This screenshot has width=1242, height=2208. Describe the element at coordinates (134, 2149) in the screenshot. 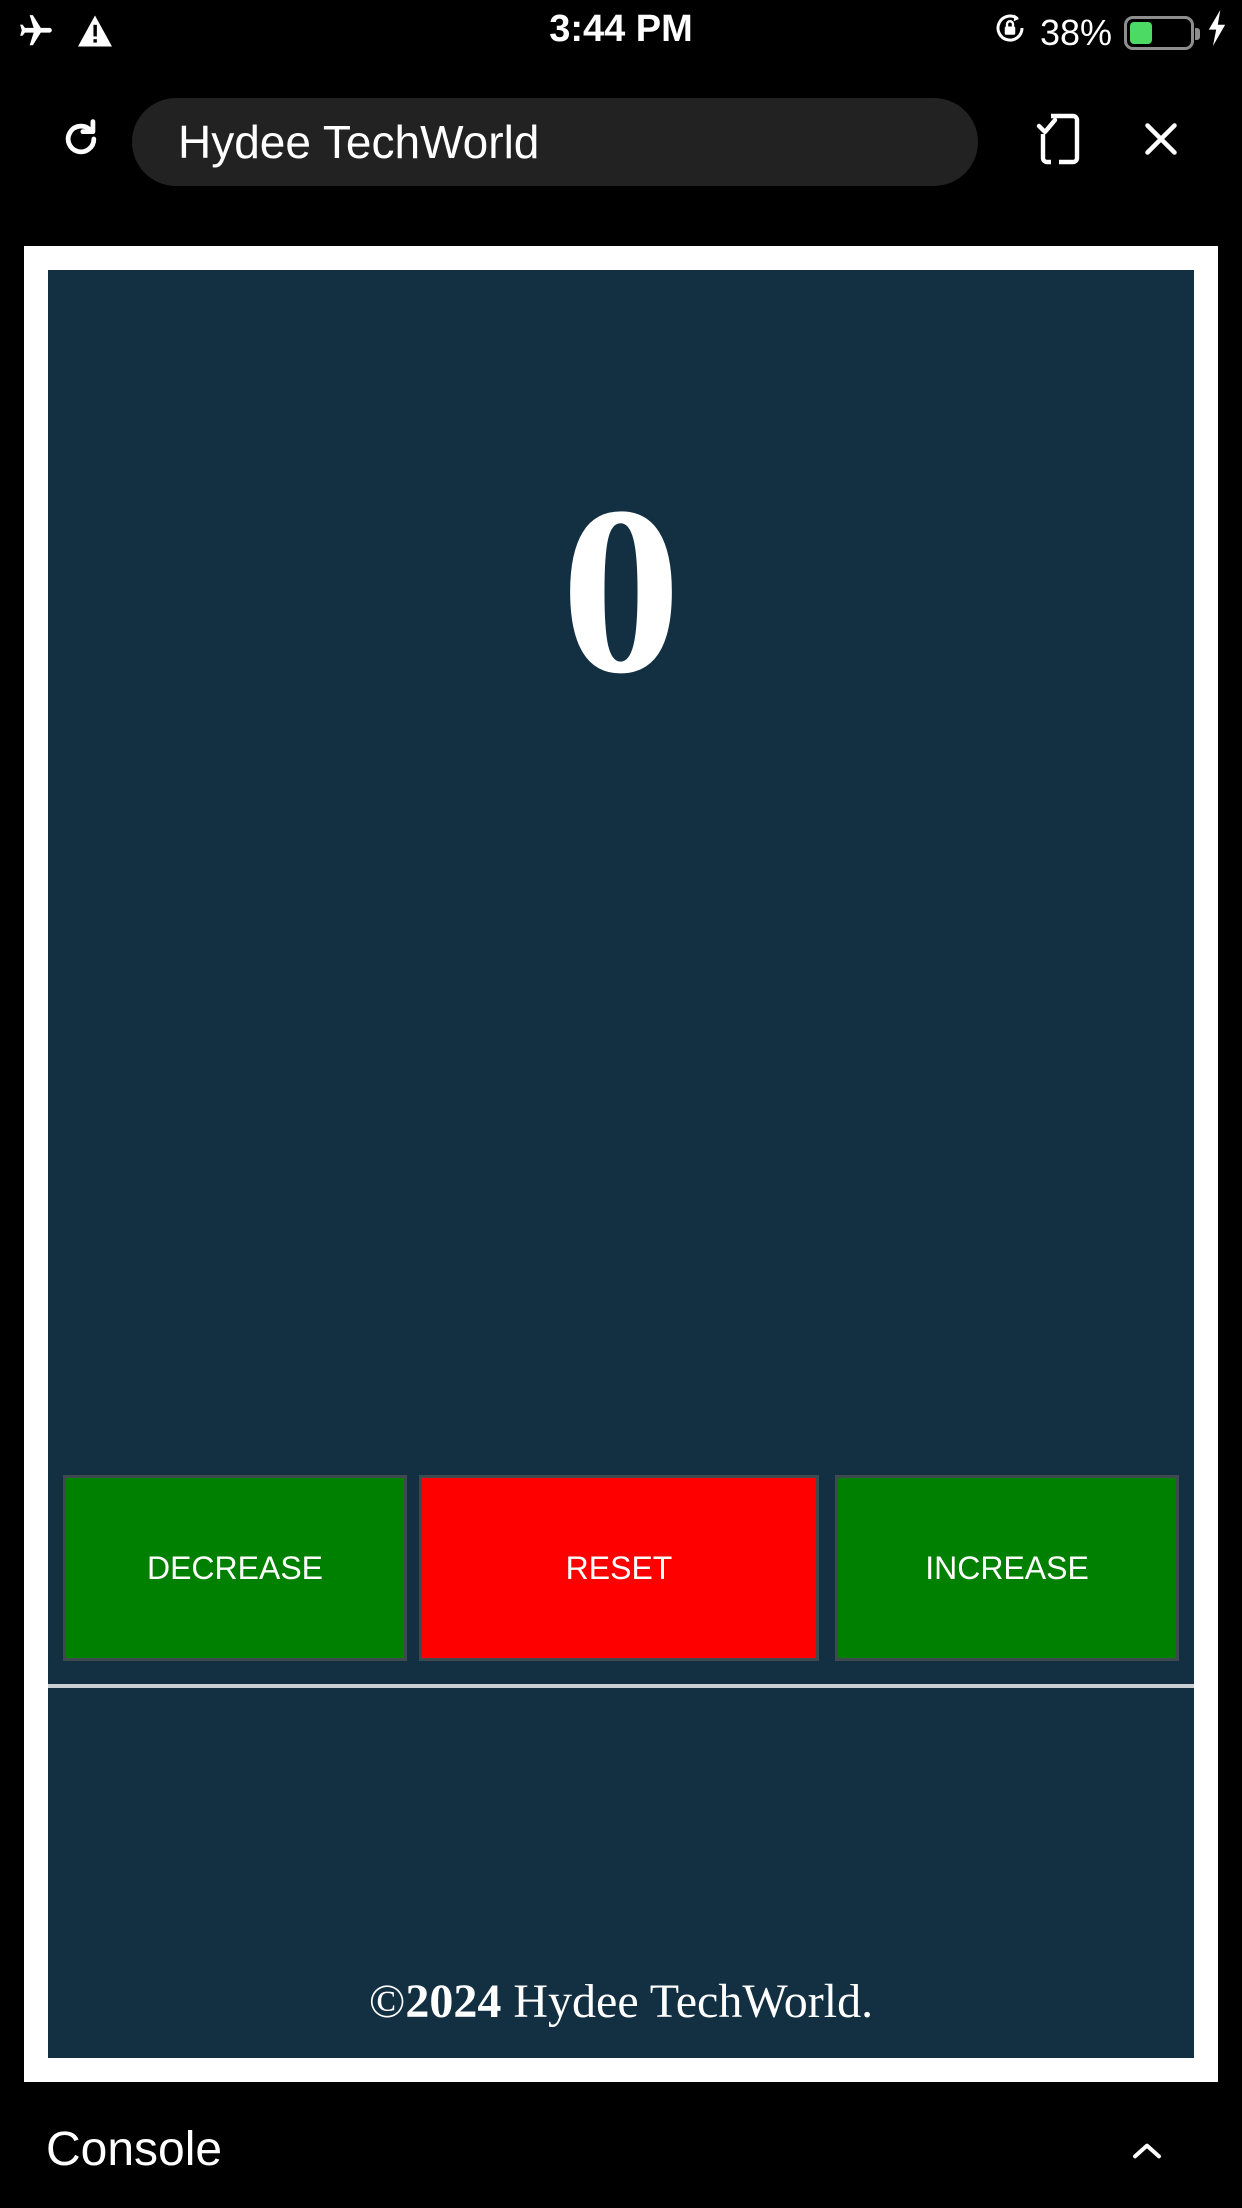

I see `console-label: Console` at that location.